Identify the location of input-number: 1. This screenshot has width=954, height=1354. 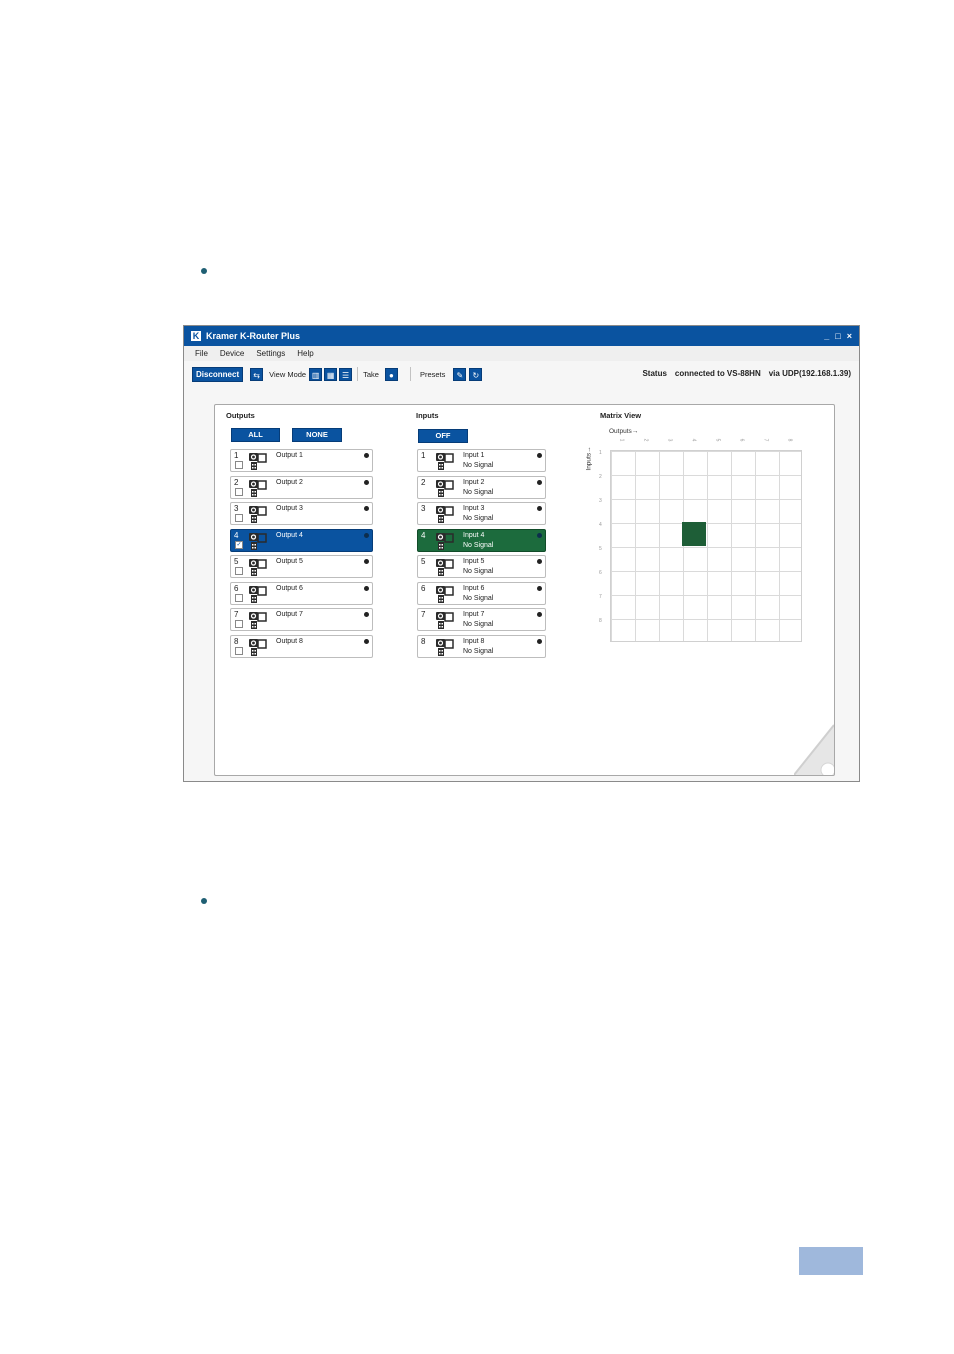
(423, 455).